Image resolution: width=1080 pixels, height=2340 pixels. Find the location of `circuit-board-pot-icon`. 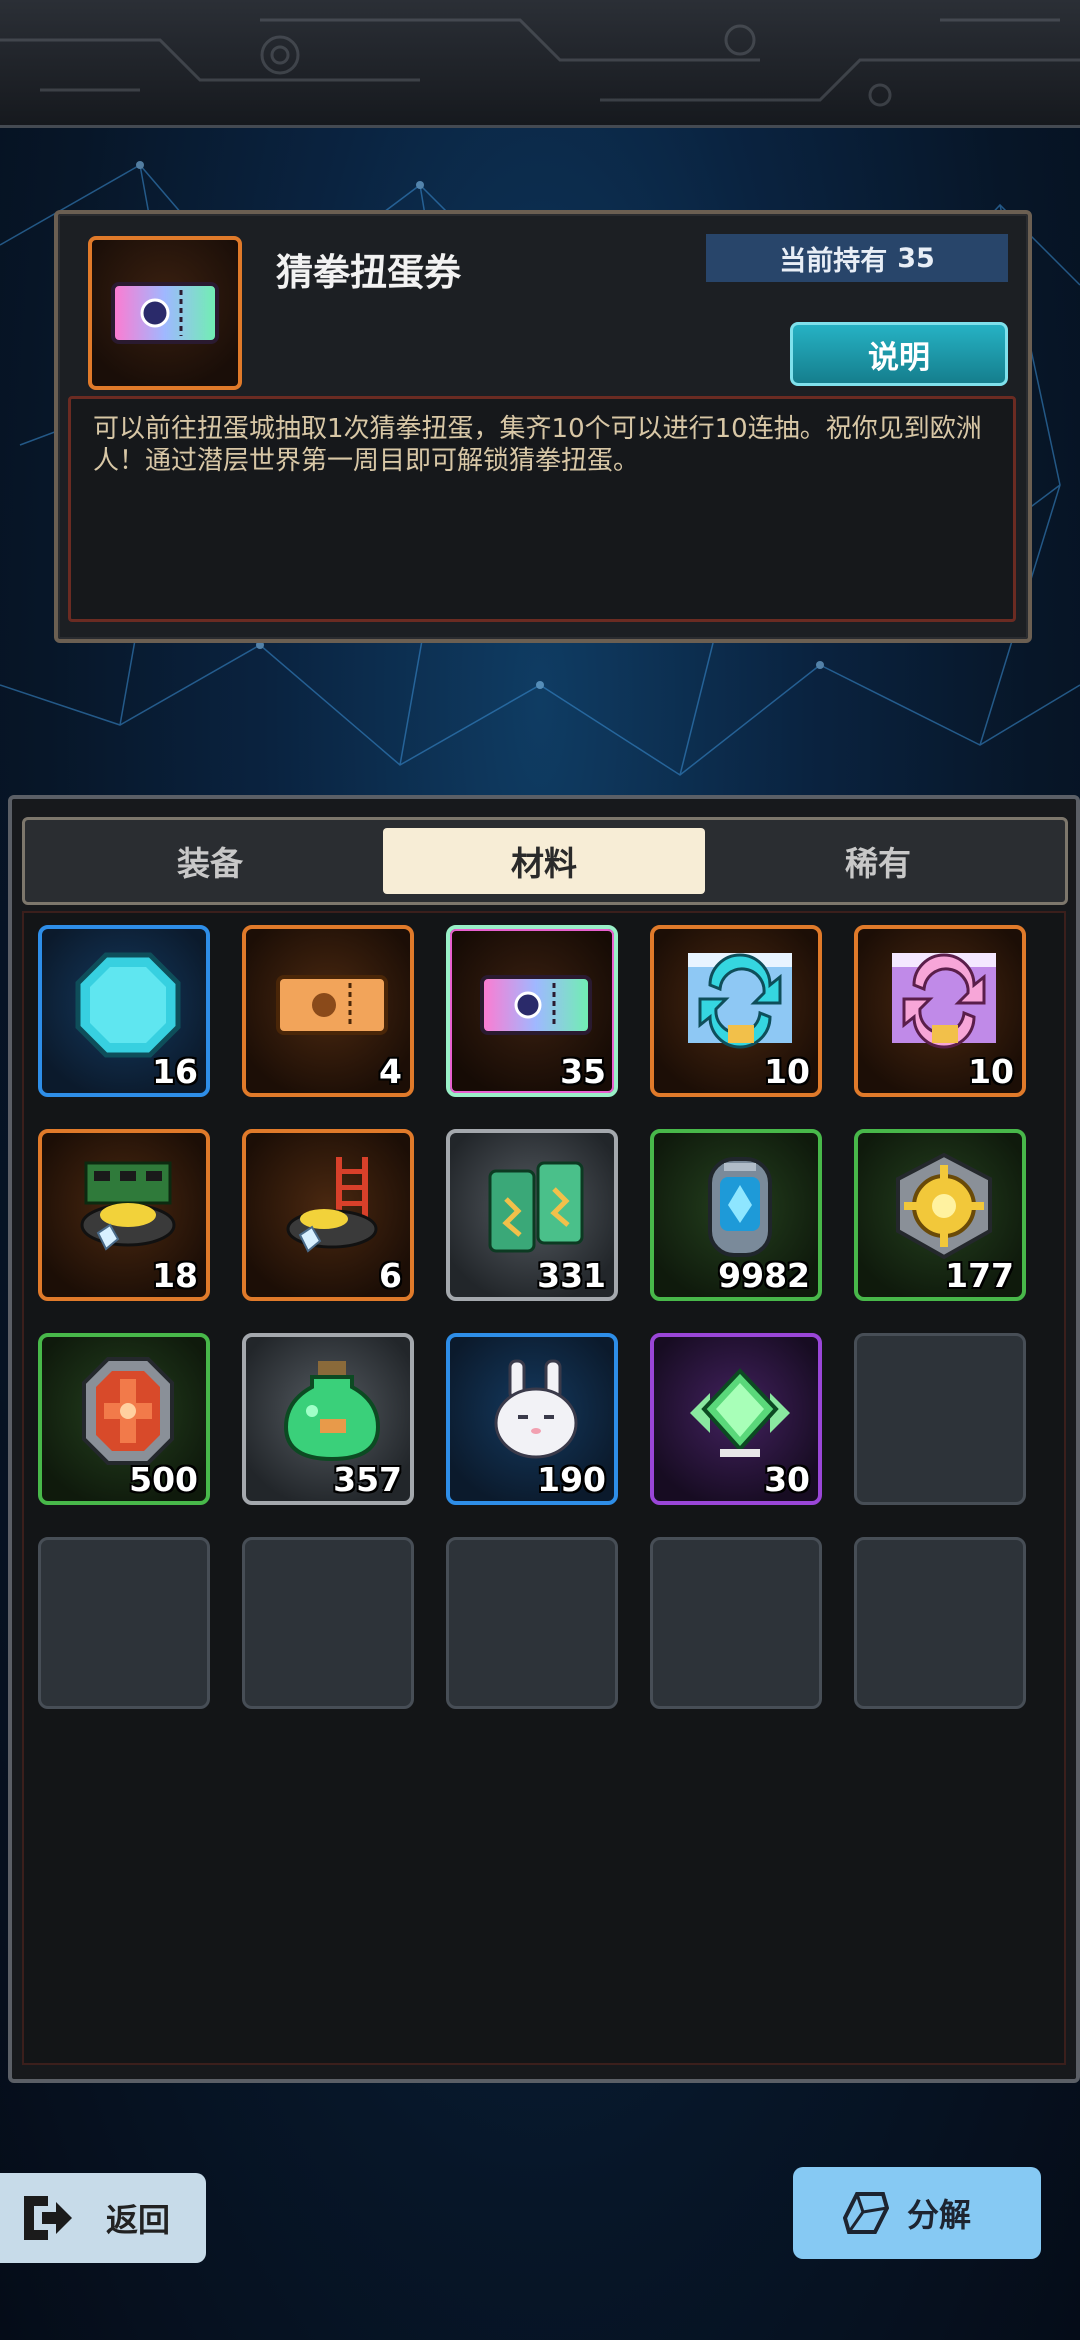

circuit-board-pot-icon is located at coordinates (128, 1206).